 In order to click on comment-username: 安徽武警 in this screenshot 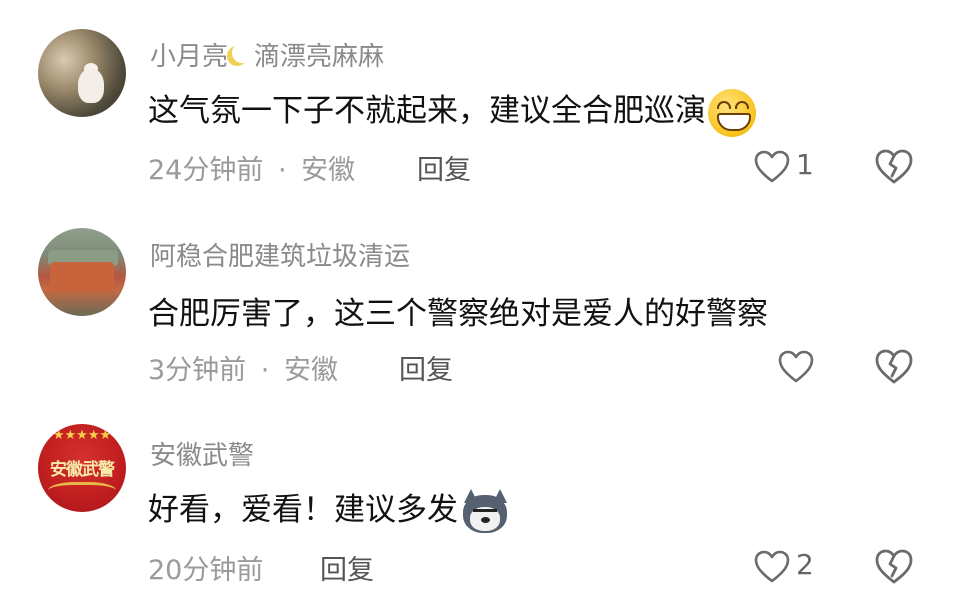, I will do `click(202, 453)`.